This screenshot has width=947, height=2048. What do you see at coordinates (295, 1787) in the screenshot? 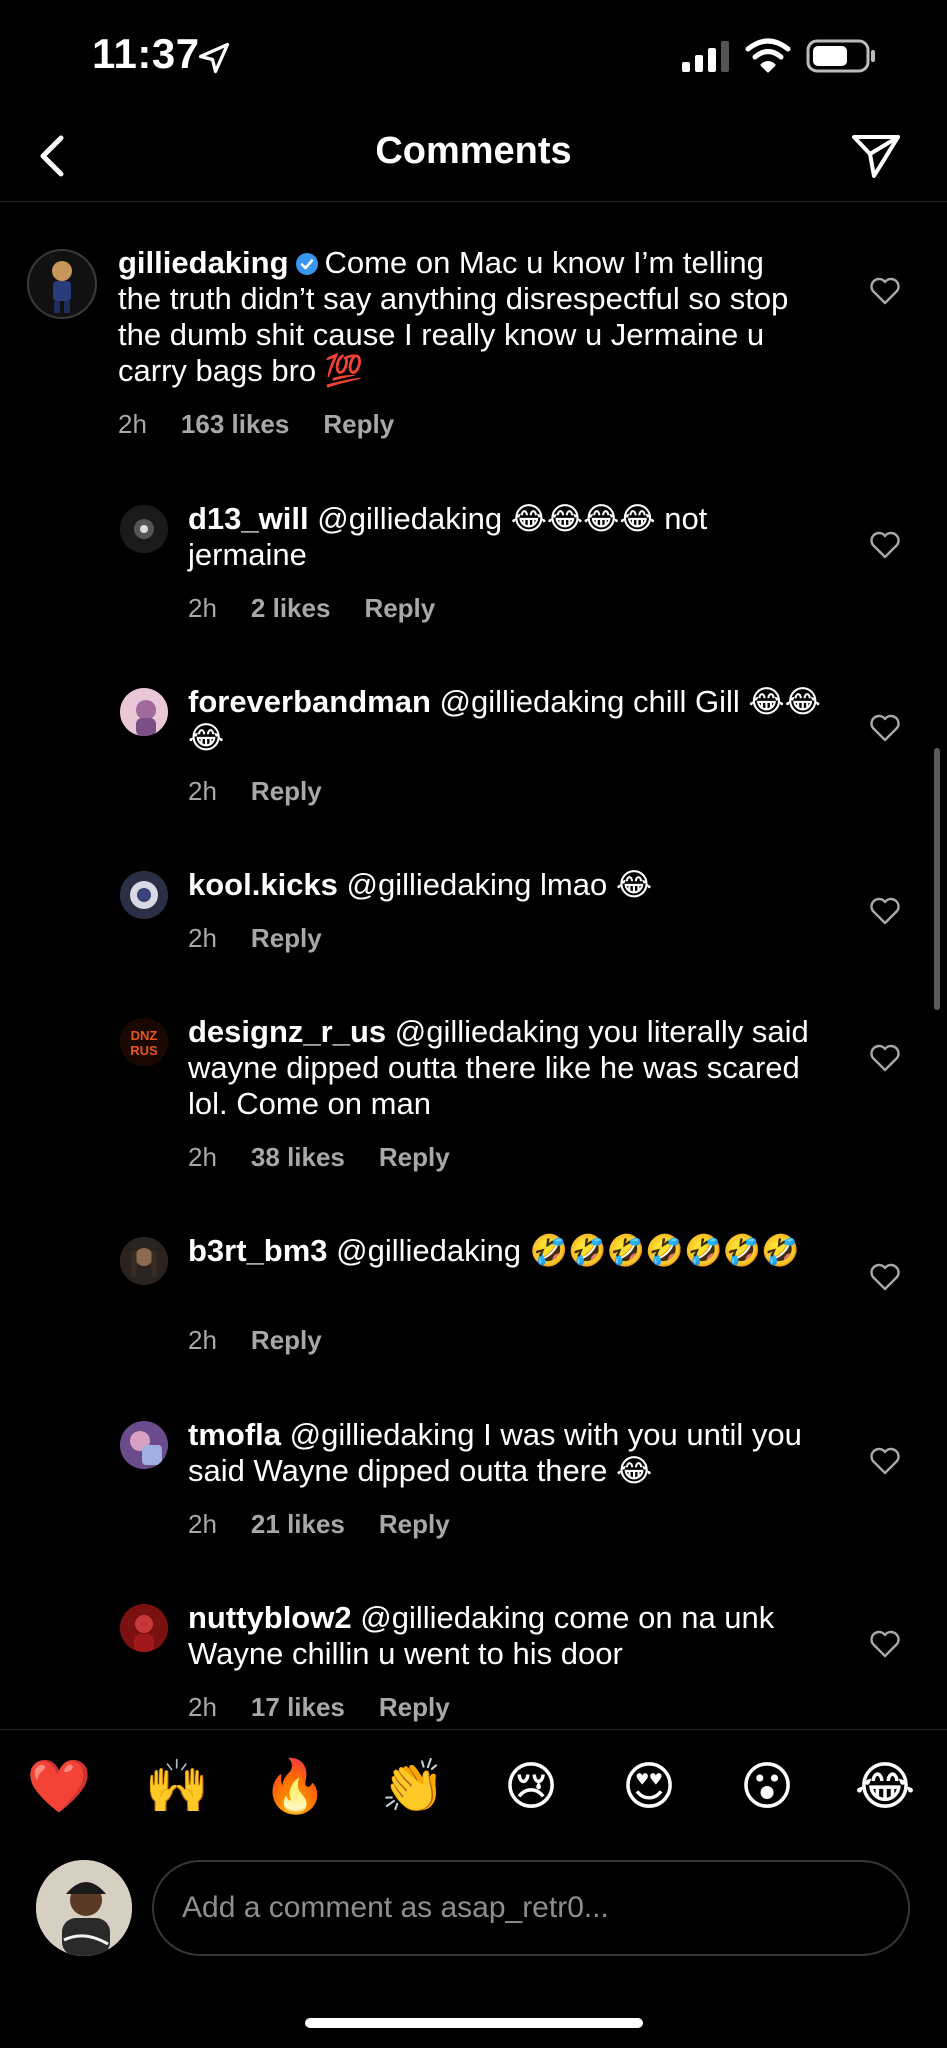
I see `reaction-fire: 🔥` at bounding box center [295, 1787].